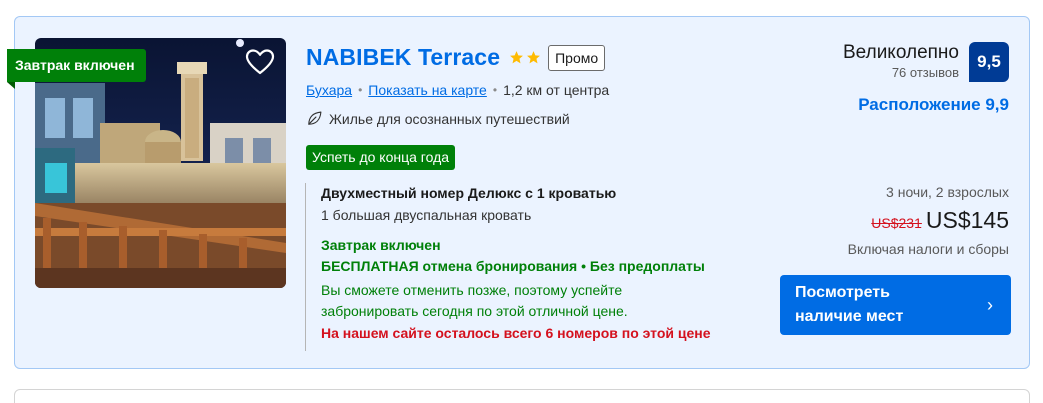 The image size is (1043, 403). I want to click on tax-note: Включая налоги и сборы, so click(928, 249).